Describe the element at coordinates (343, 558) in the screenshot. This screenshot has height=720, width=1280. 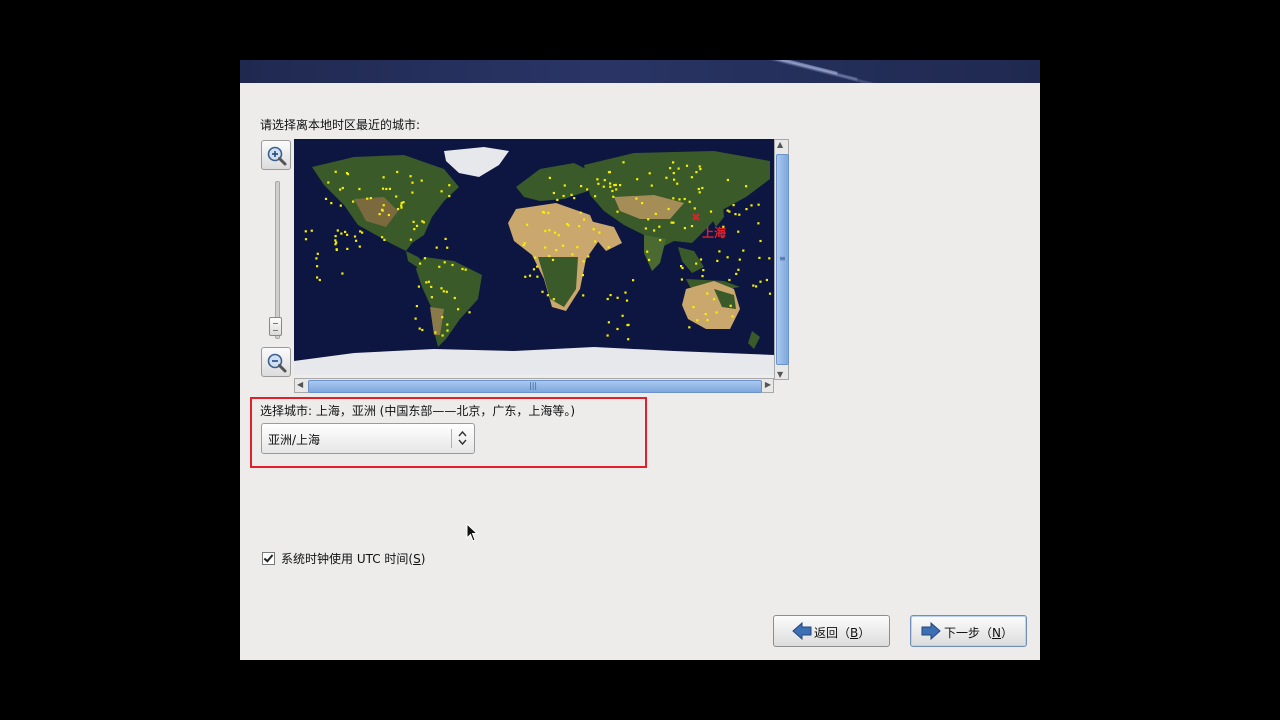
I see `utc-checkbox-row: 系统时钟使用 UTC 时间(S)` at that location.